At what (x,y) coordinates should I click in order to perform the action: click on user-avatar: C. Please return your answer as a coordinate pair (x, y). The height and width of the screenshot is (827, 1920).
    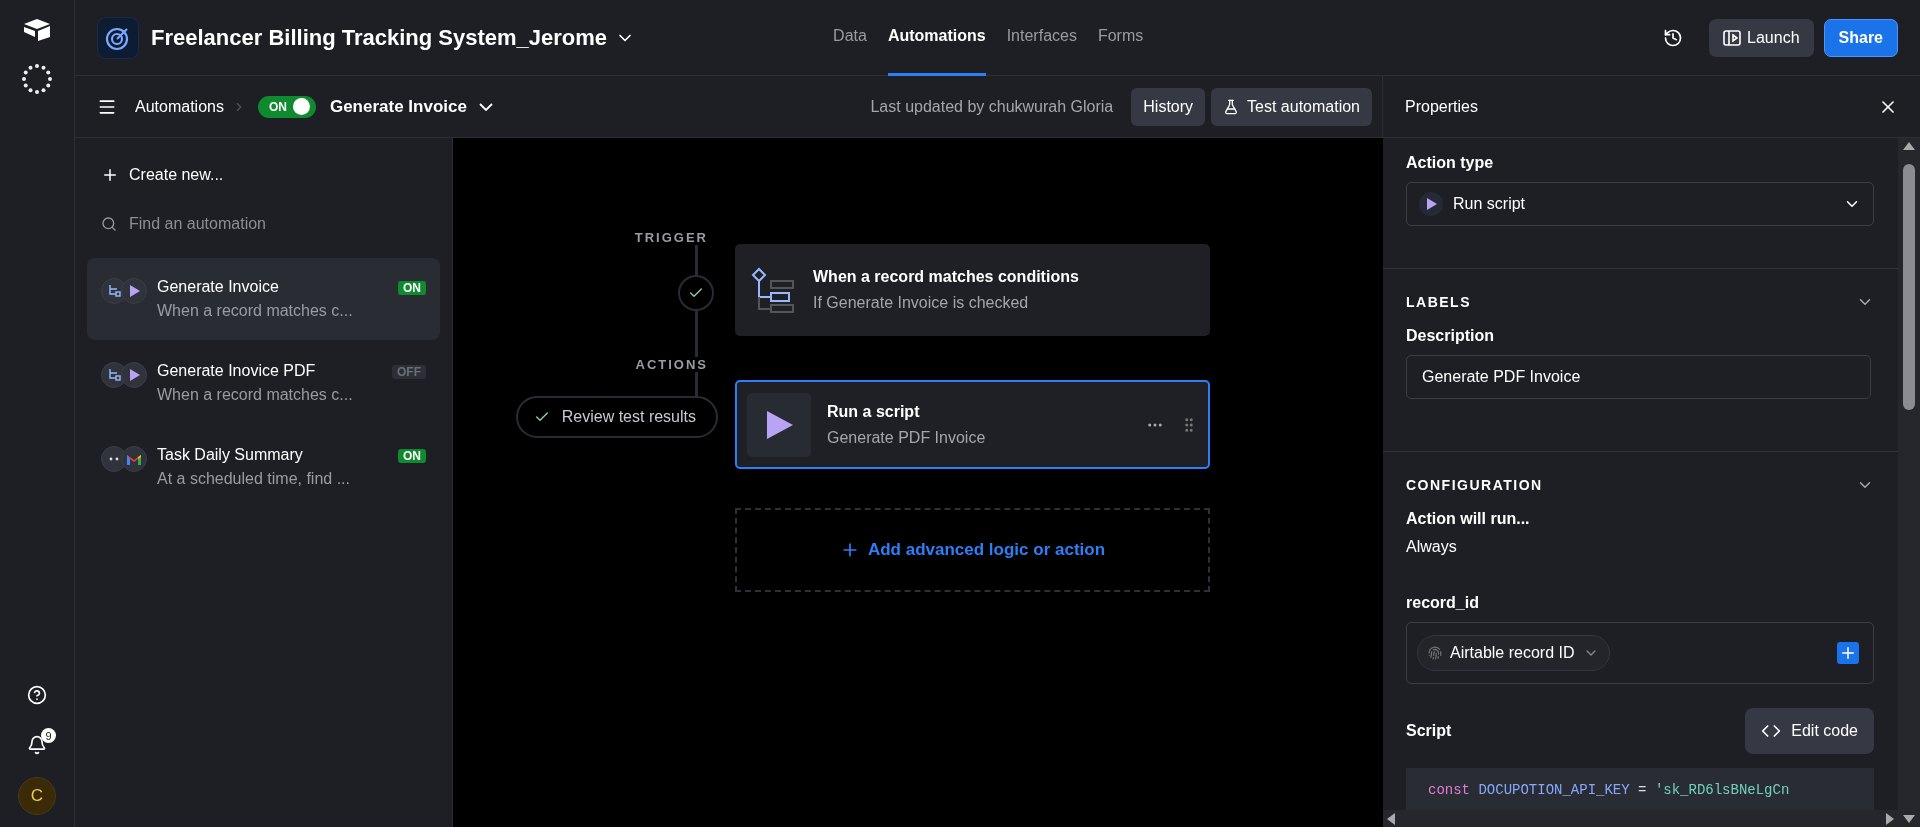
    Looking at the image, I should click on (37, 796).